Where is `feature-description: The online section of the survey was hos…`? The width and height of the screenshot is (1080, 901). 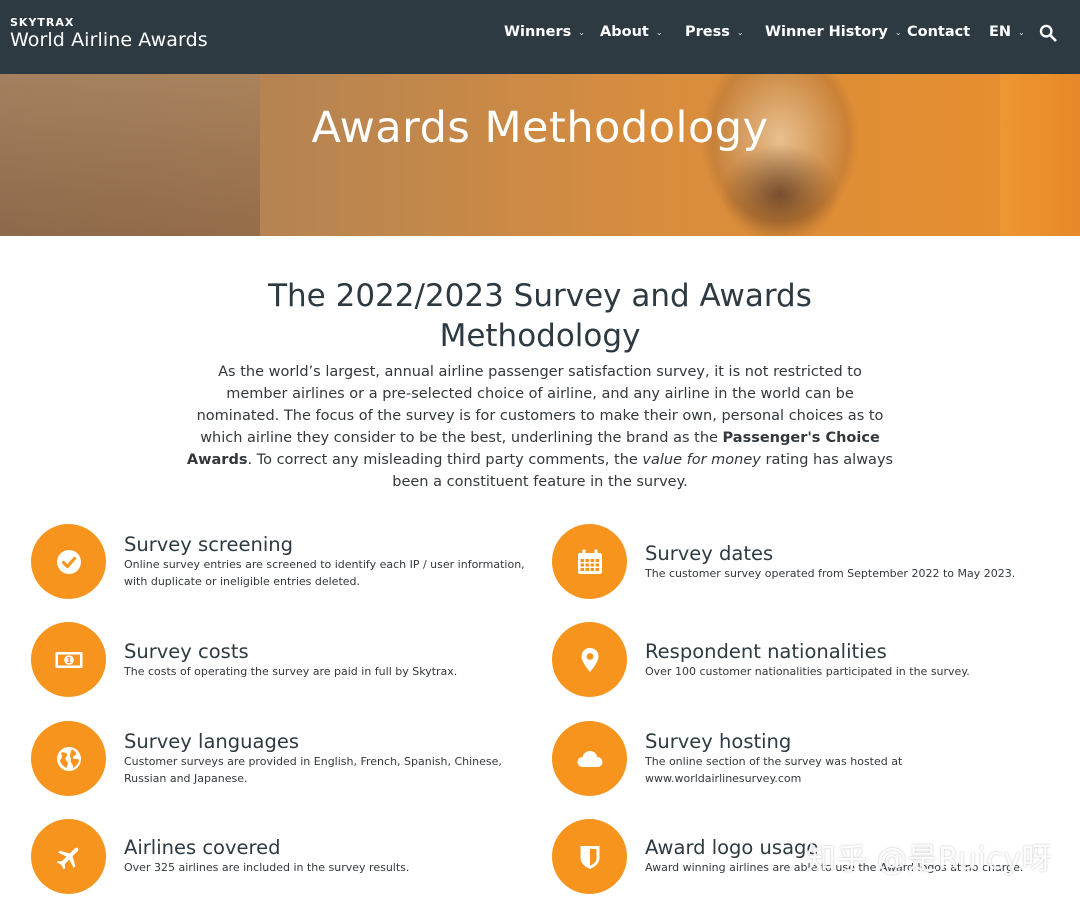
feature-description: The online section of the survey was hos… is located at coordinates (774, 770).